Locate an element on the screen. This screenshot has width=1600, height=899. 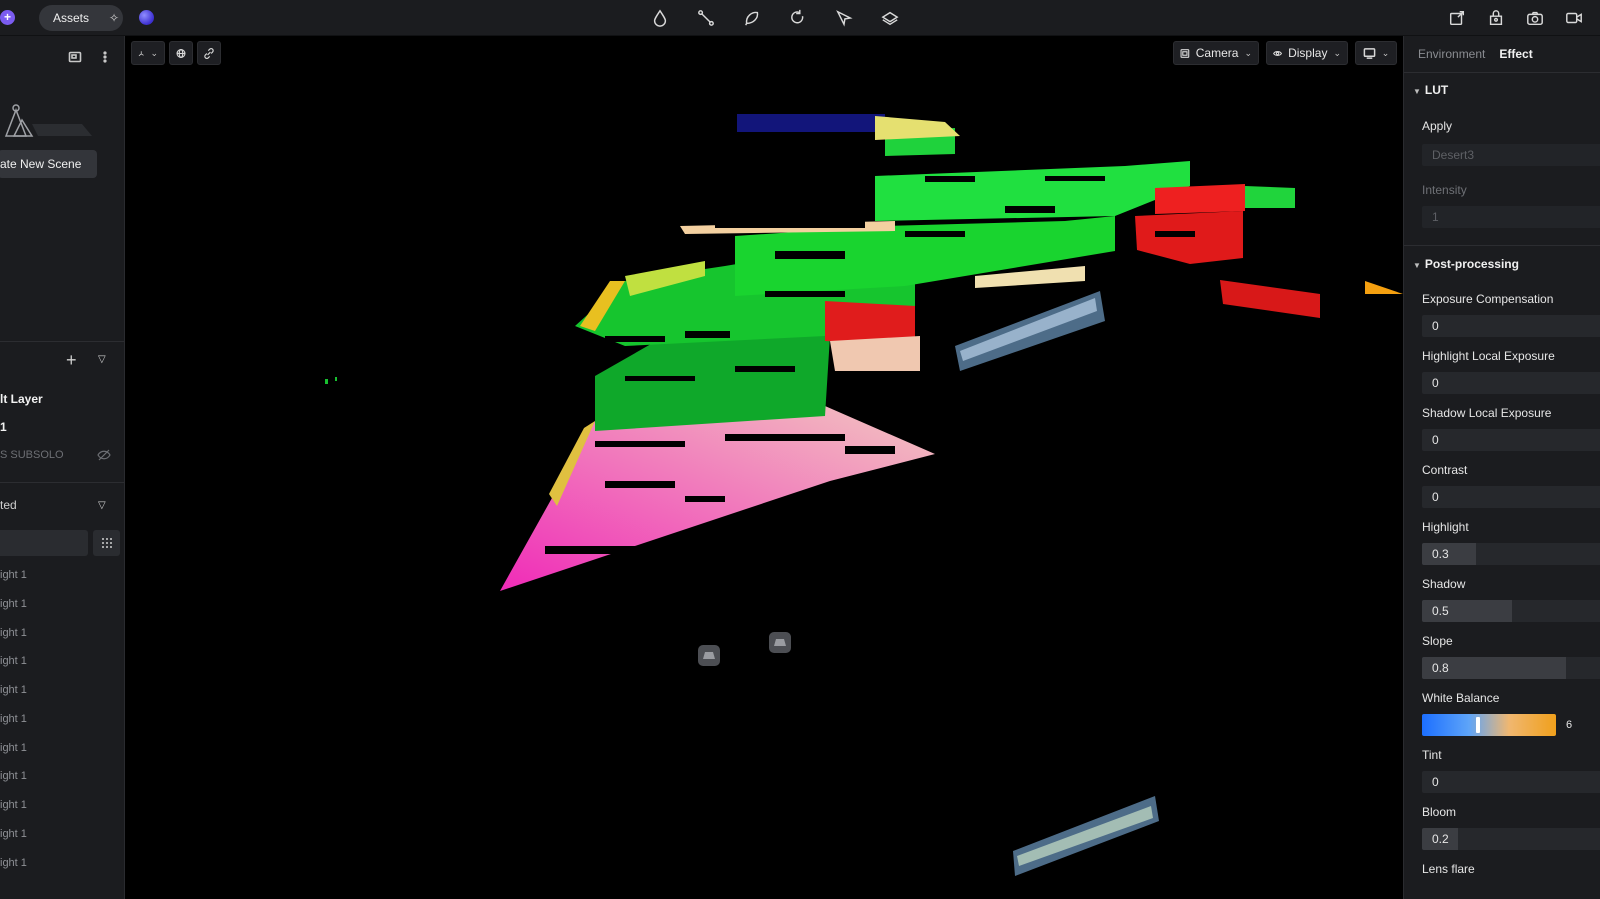
shadow-slider: 0.5 is located at coordinates (1511, 611).